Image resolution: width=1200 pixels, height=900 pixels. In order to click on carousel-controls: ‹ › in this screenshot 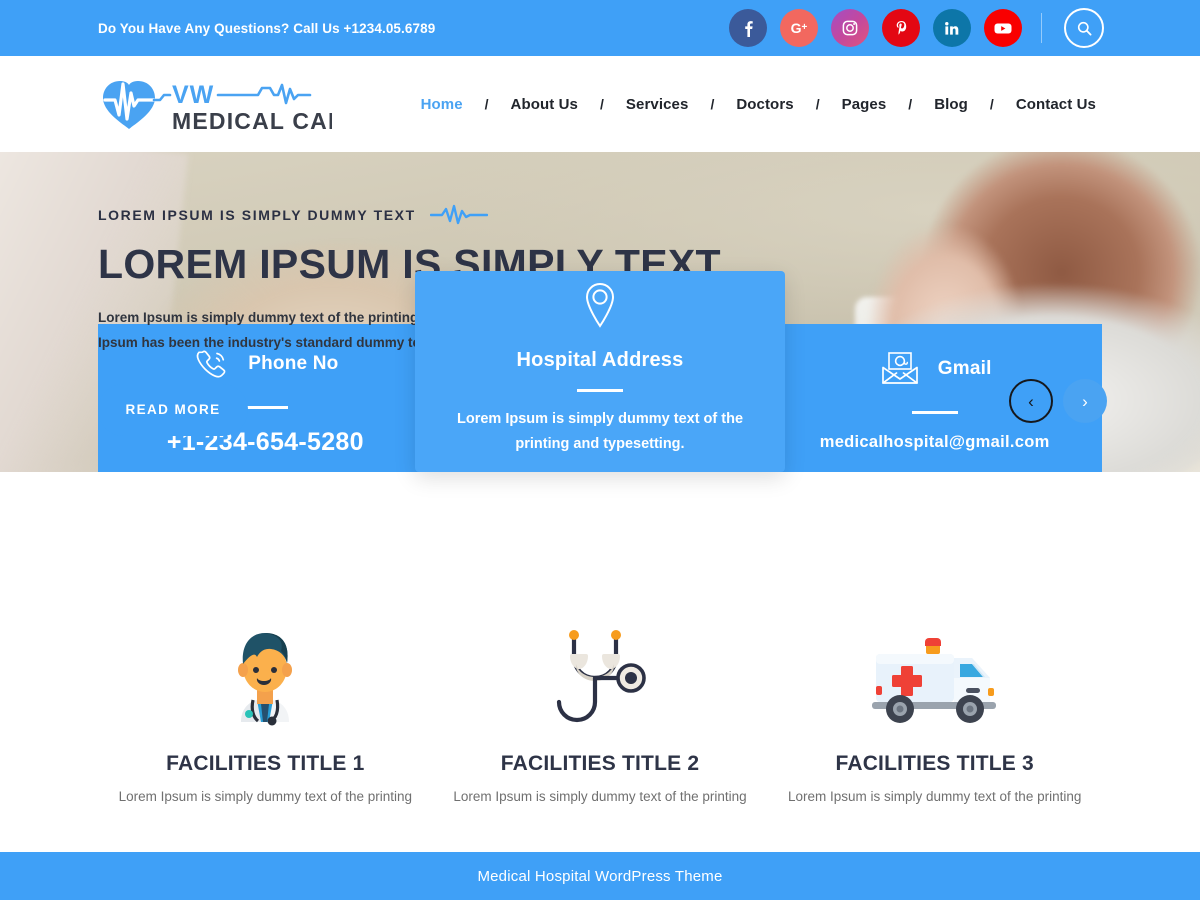, I will do `click(1058, 401)`.